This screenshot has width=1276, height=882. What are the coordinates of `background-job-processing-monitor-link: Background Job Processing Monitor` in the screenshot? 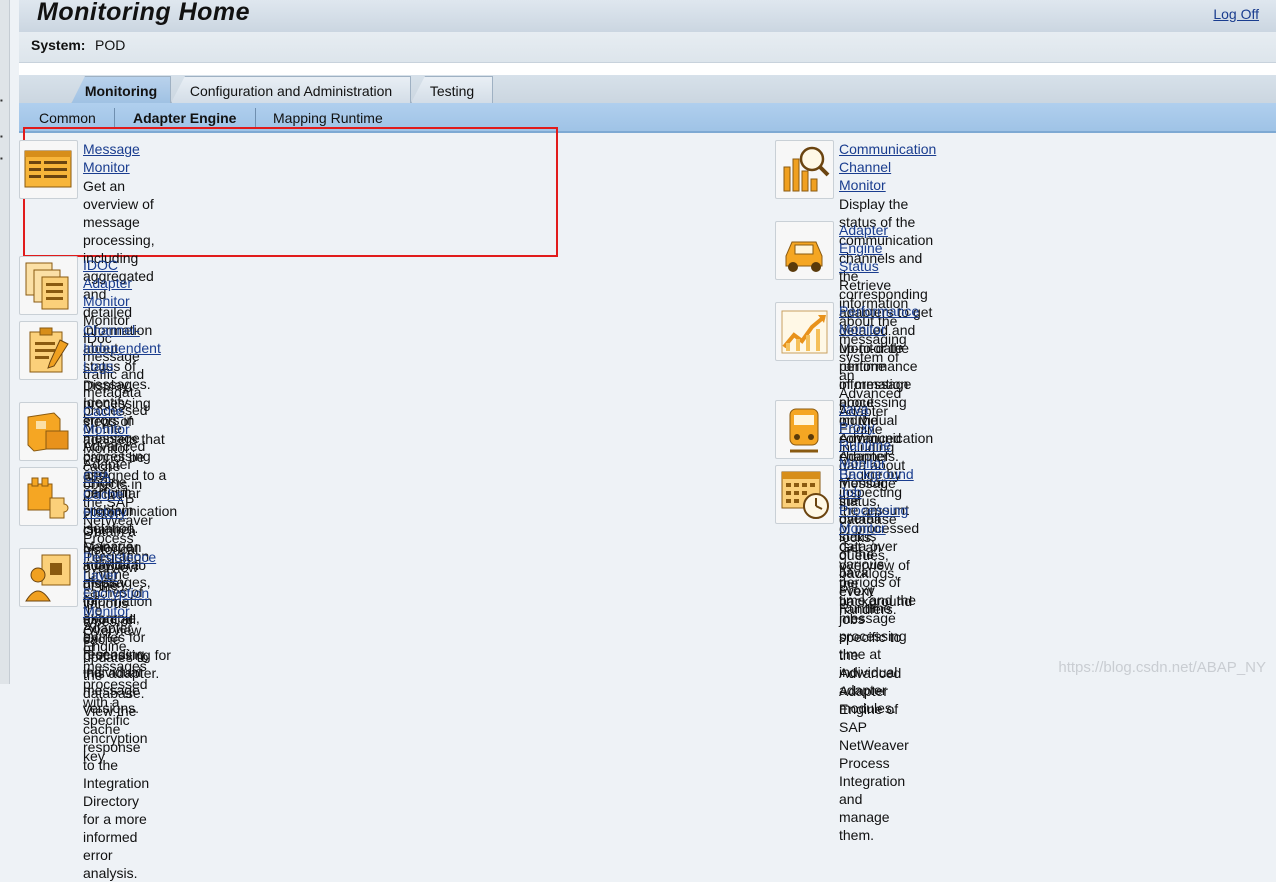 It's located at (876, 501).